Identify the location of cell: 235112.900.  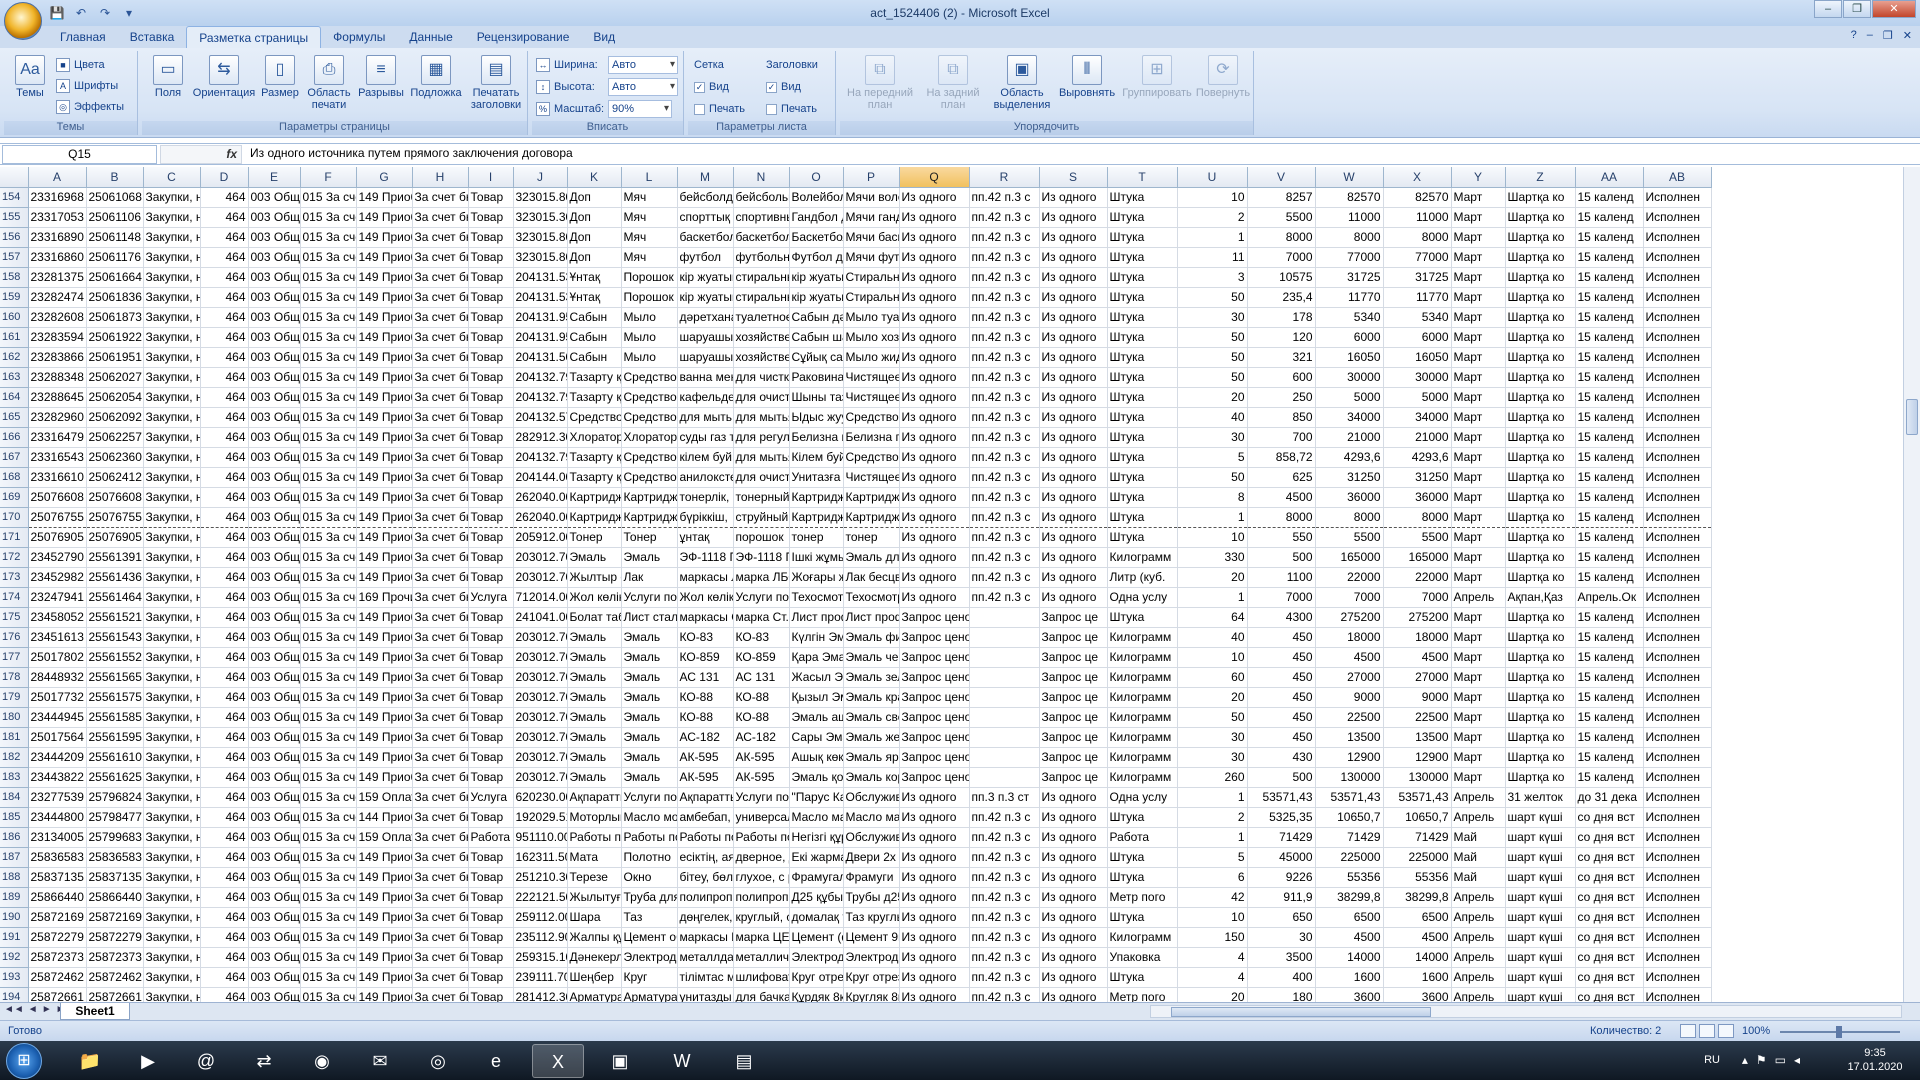
(540, 937).